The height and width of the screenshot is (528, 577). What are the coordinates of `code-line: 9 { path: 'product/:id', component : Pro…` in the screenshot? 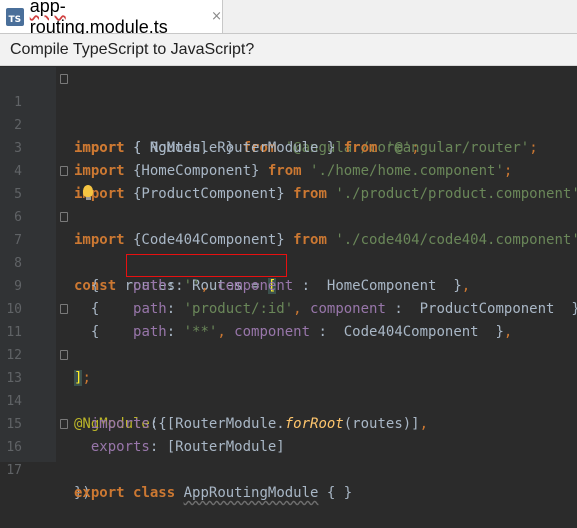 It's located at (288, 284).